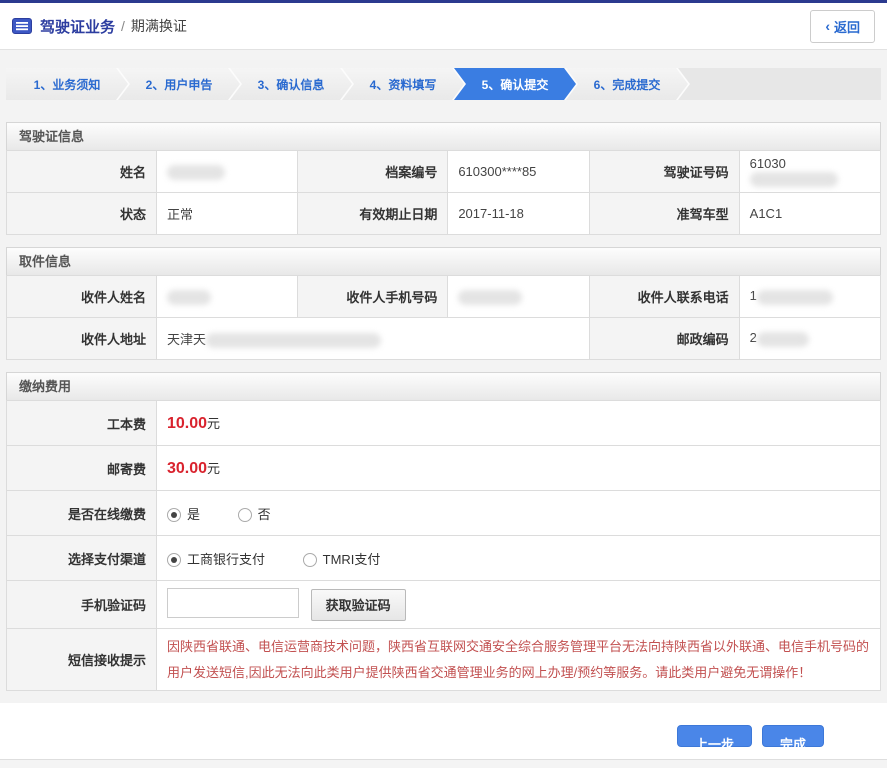 The image size is (887, 768). I want to click on table-row: 邮寄费 30.00元, so click(443, 468).